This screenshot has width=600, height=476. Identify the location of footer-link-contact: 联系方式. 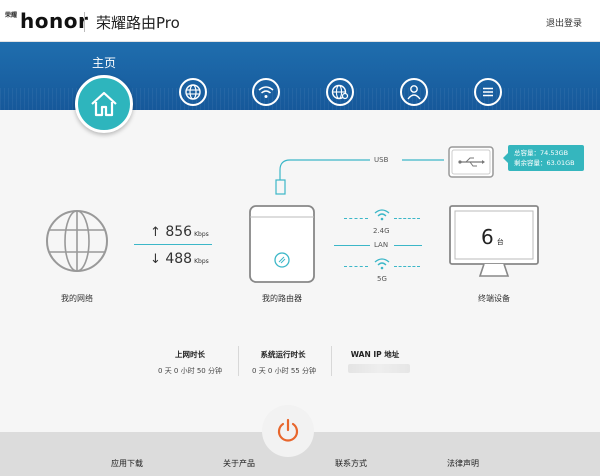
(351, 463).